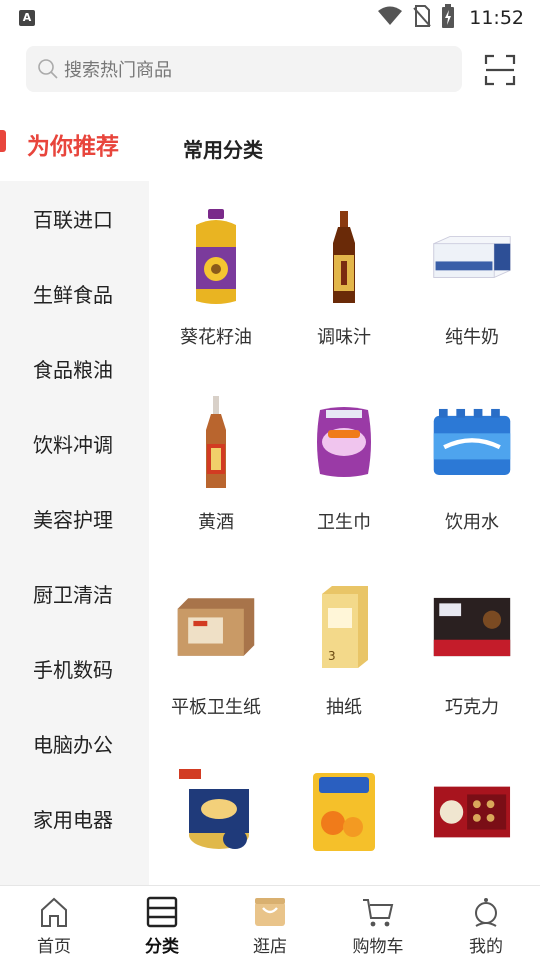  I want to click on sidebar-item-label: 厨卫清洁, so click(73, 595).